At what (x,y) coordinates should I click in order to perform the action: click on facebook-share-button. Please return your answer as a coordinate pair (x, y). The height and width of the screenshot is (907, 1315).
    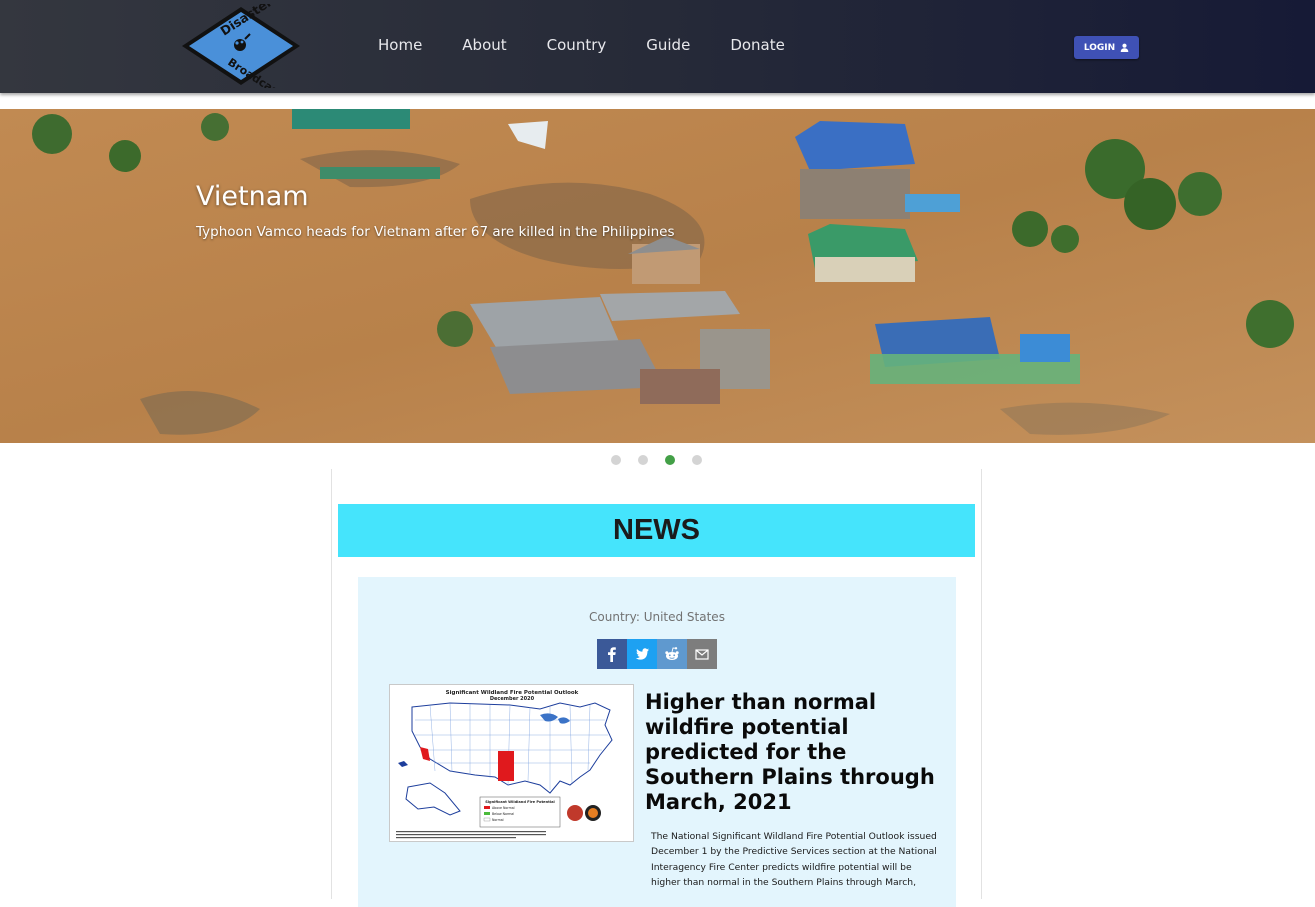
    Looking at the image, I should click on (612, 654).